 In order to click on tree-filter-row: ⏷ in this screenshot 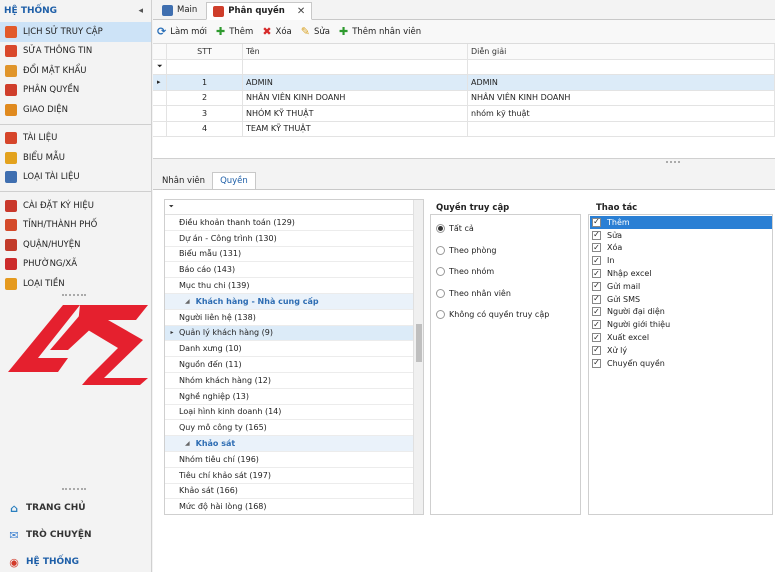, I will do `click(290, 207)`.